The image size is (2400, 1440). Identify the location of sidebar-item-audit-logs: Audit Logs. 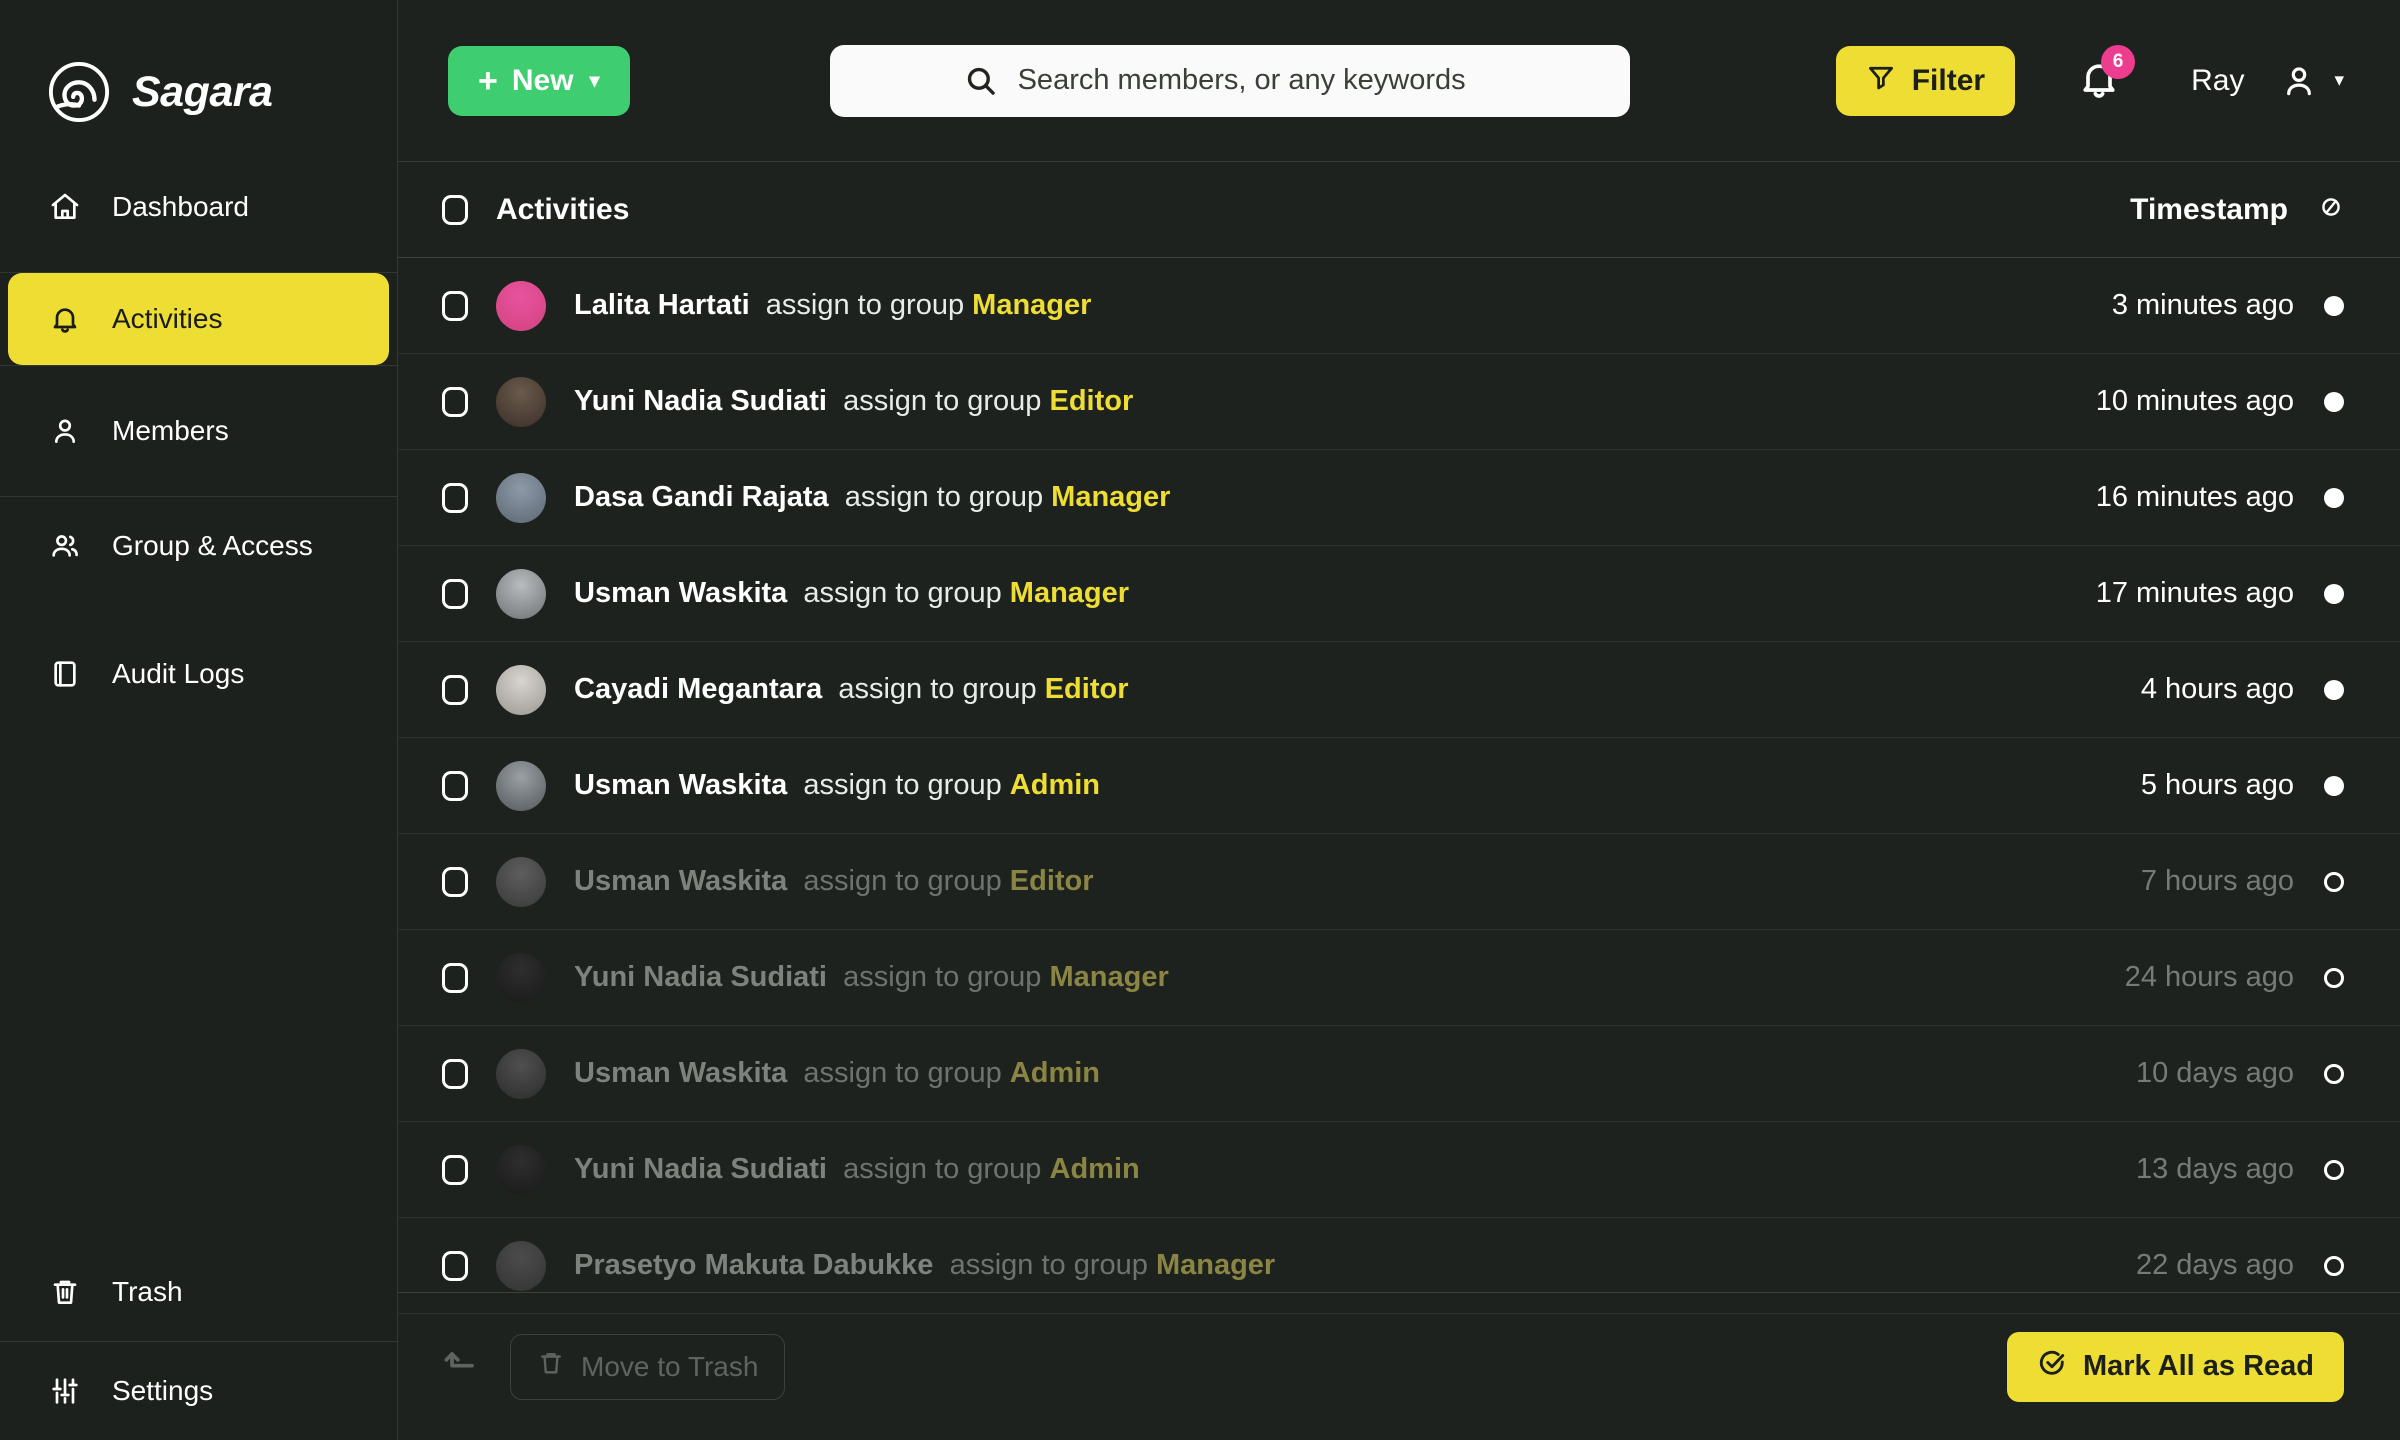
(198, 674).